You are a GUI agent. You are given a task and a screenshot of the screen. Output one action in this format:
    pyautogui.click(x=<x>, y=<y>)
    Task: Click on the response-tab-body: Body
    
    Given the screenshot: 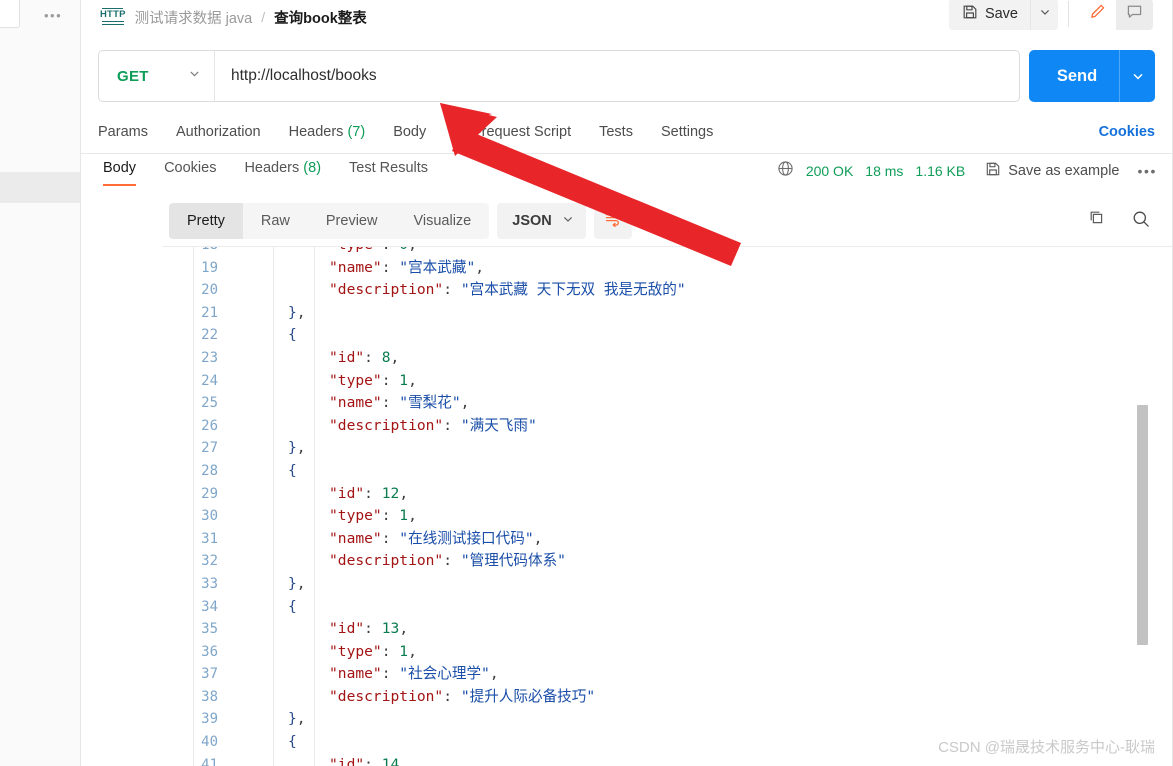 What is the action you would take?
    pyautogui.click(x=119, y=173)
    